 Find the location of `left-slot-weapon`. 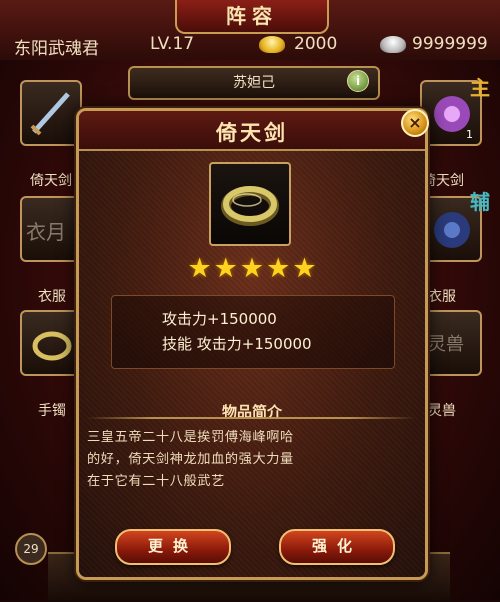

left-slot-weapon is located at coordinates (51, 113).